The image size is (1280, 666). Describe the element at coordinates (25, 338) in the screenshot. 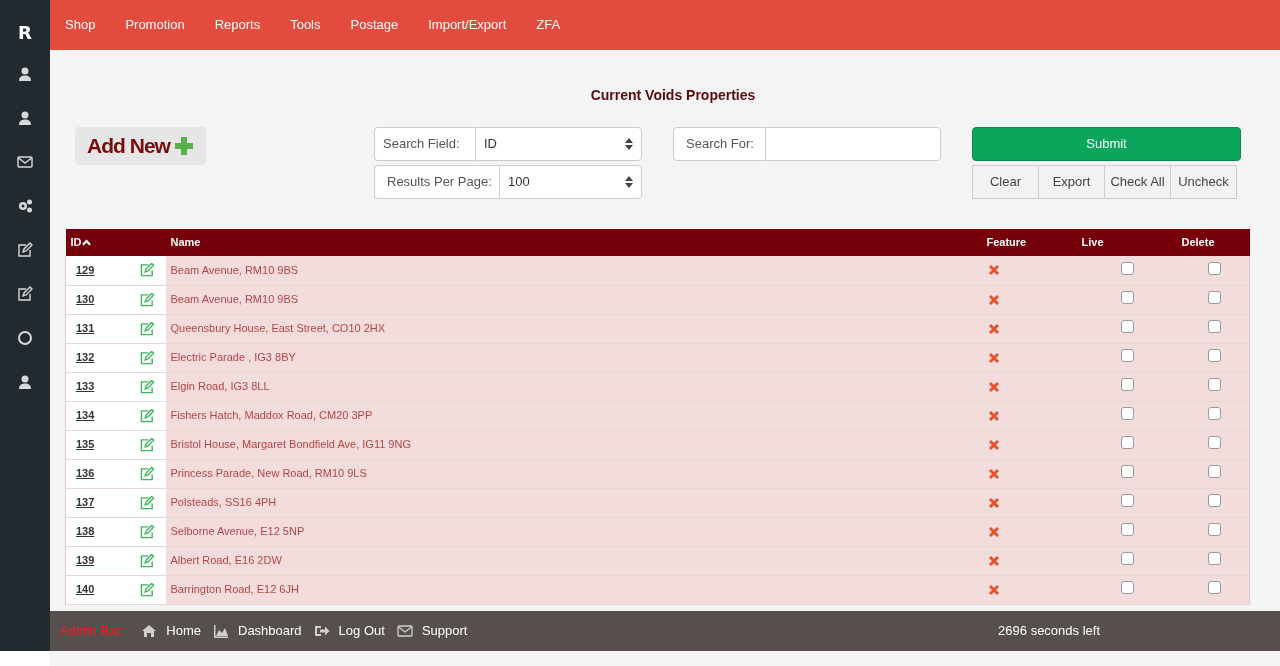

I see `circle-icon` at that location.